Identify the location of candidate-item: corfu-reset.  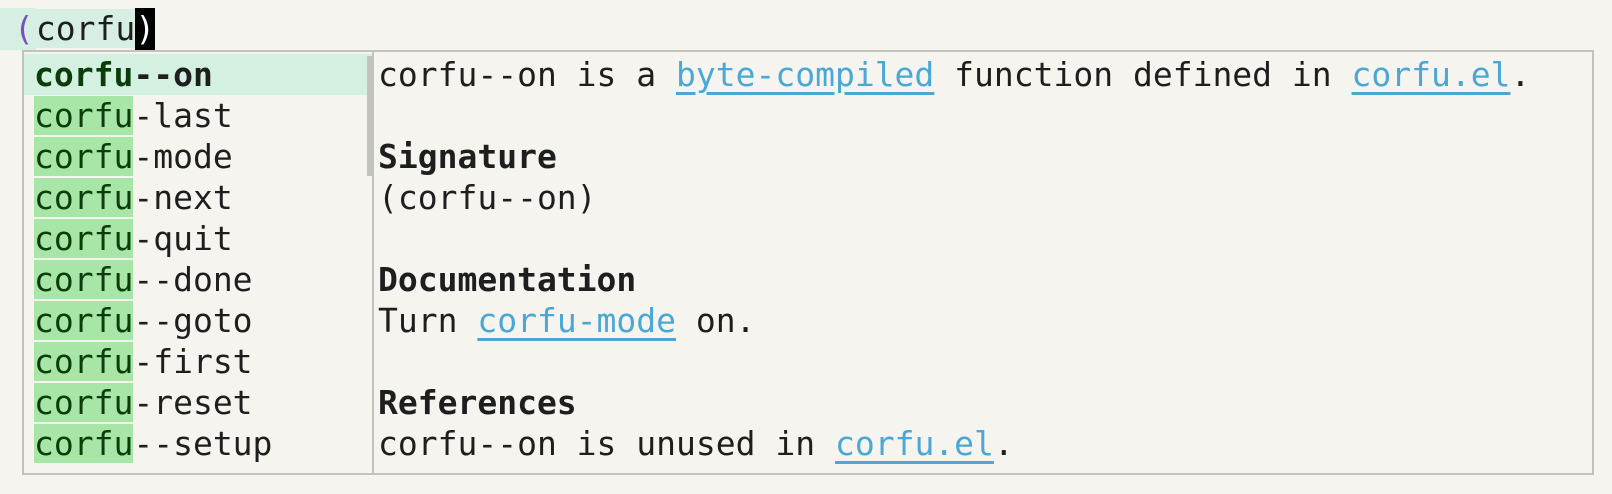
(198, 402).